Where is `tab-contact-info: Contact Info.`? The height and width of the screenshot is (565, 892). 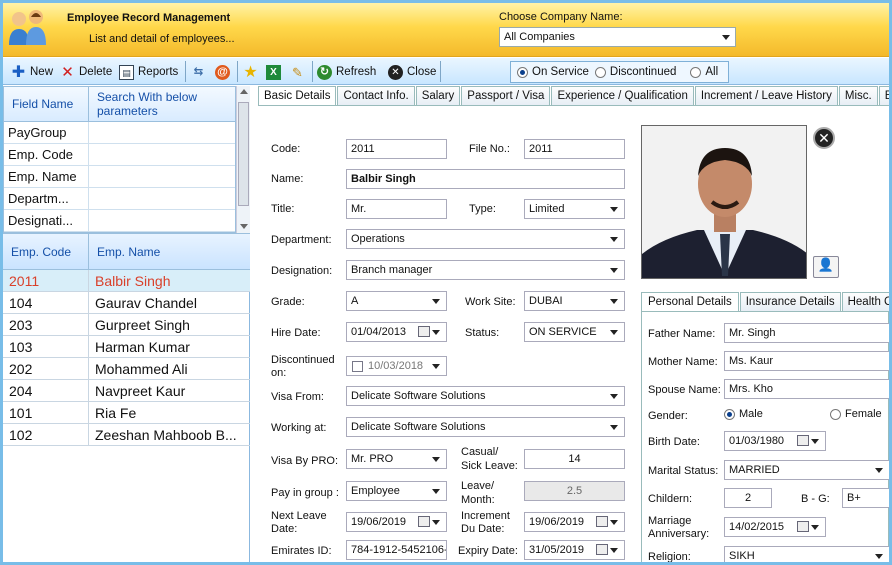
tab-contact-info: Contact Info. is located at coordinates (376, 95).